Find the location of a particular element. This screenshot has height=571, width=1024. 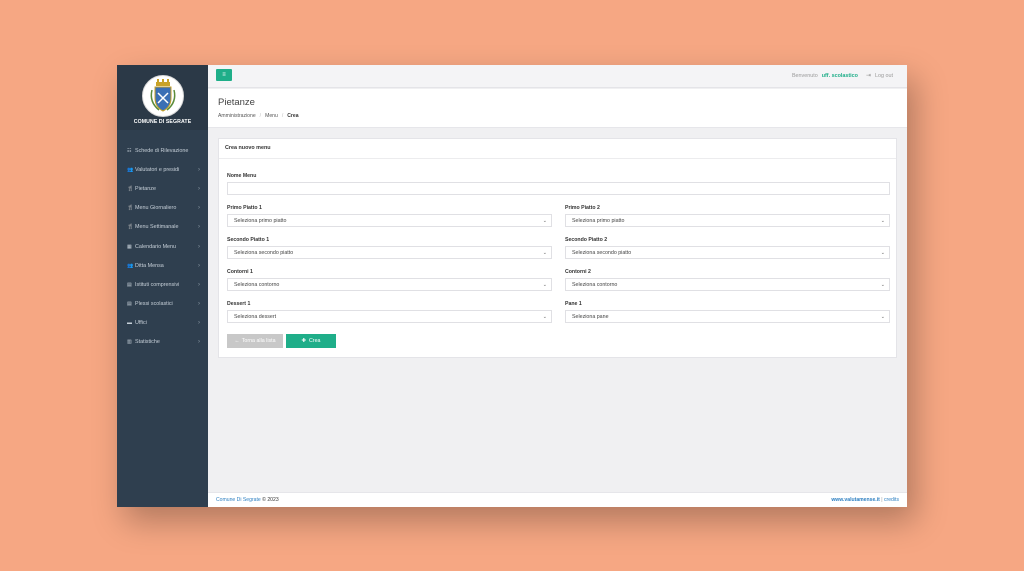

welcome-text: Benvenuto is located at coordinates (804, 75).